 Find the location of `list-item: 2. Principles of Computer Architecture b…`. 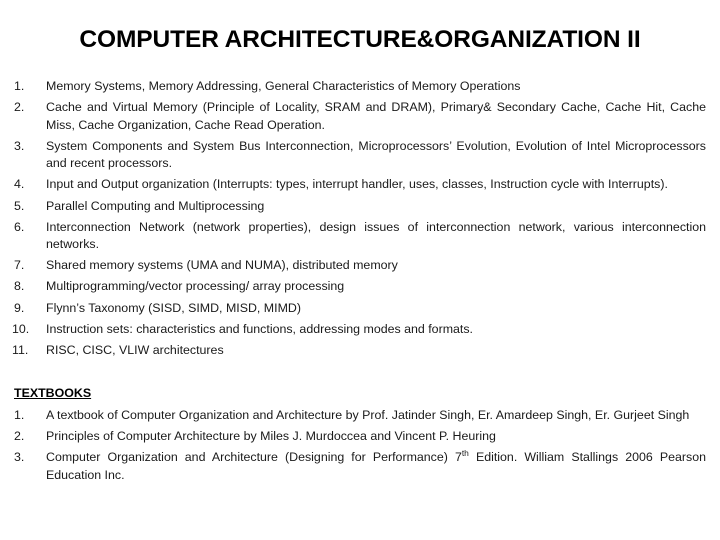

list-item: 2. Principles of Computer Architecture b… is located at coordinates (360, 437).